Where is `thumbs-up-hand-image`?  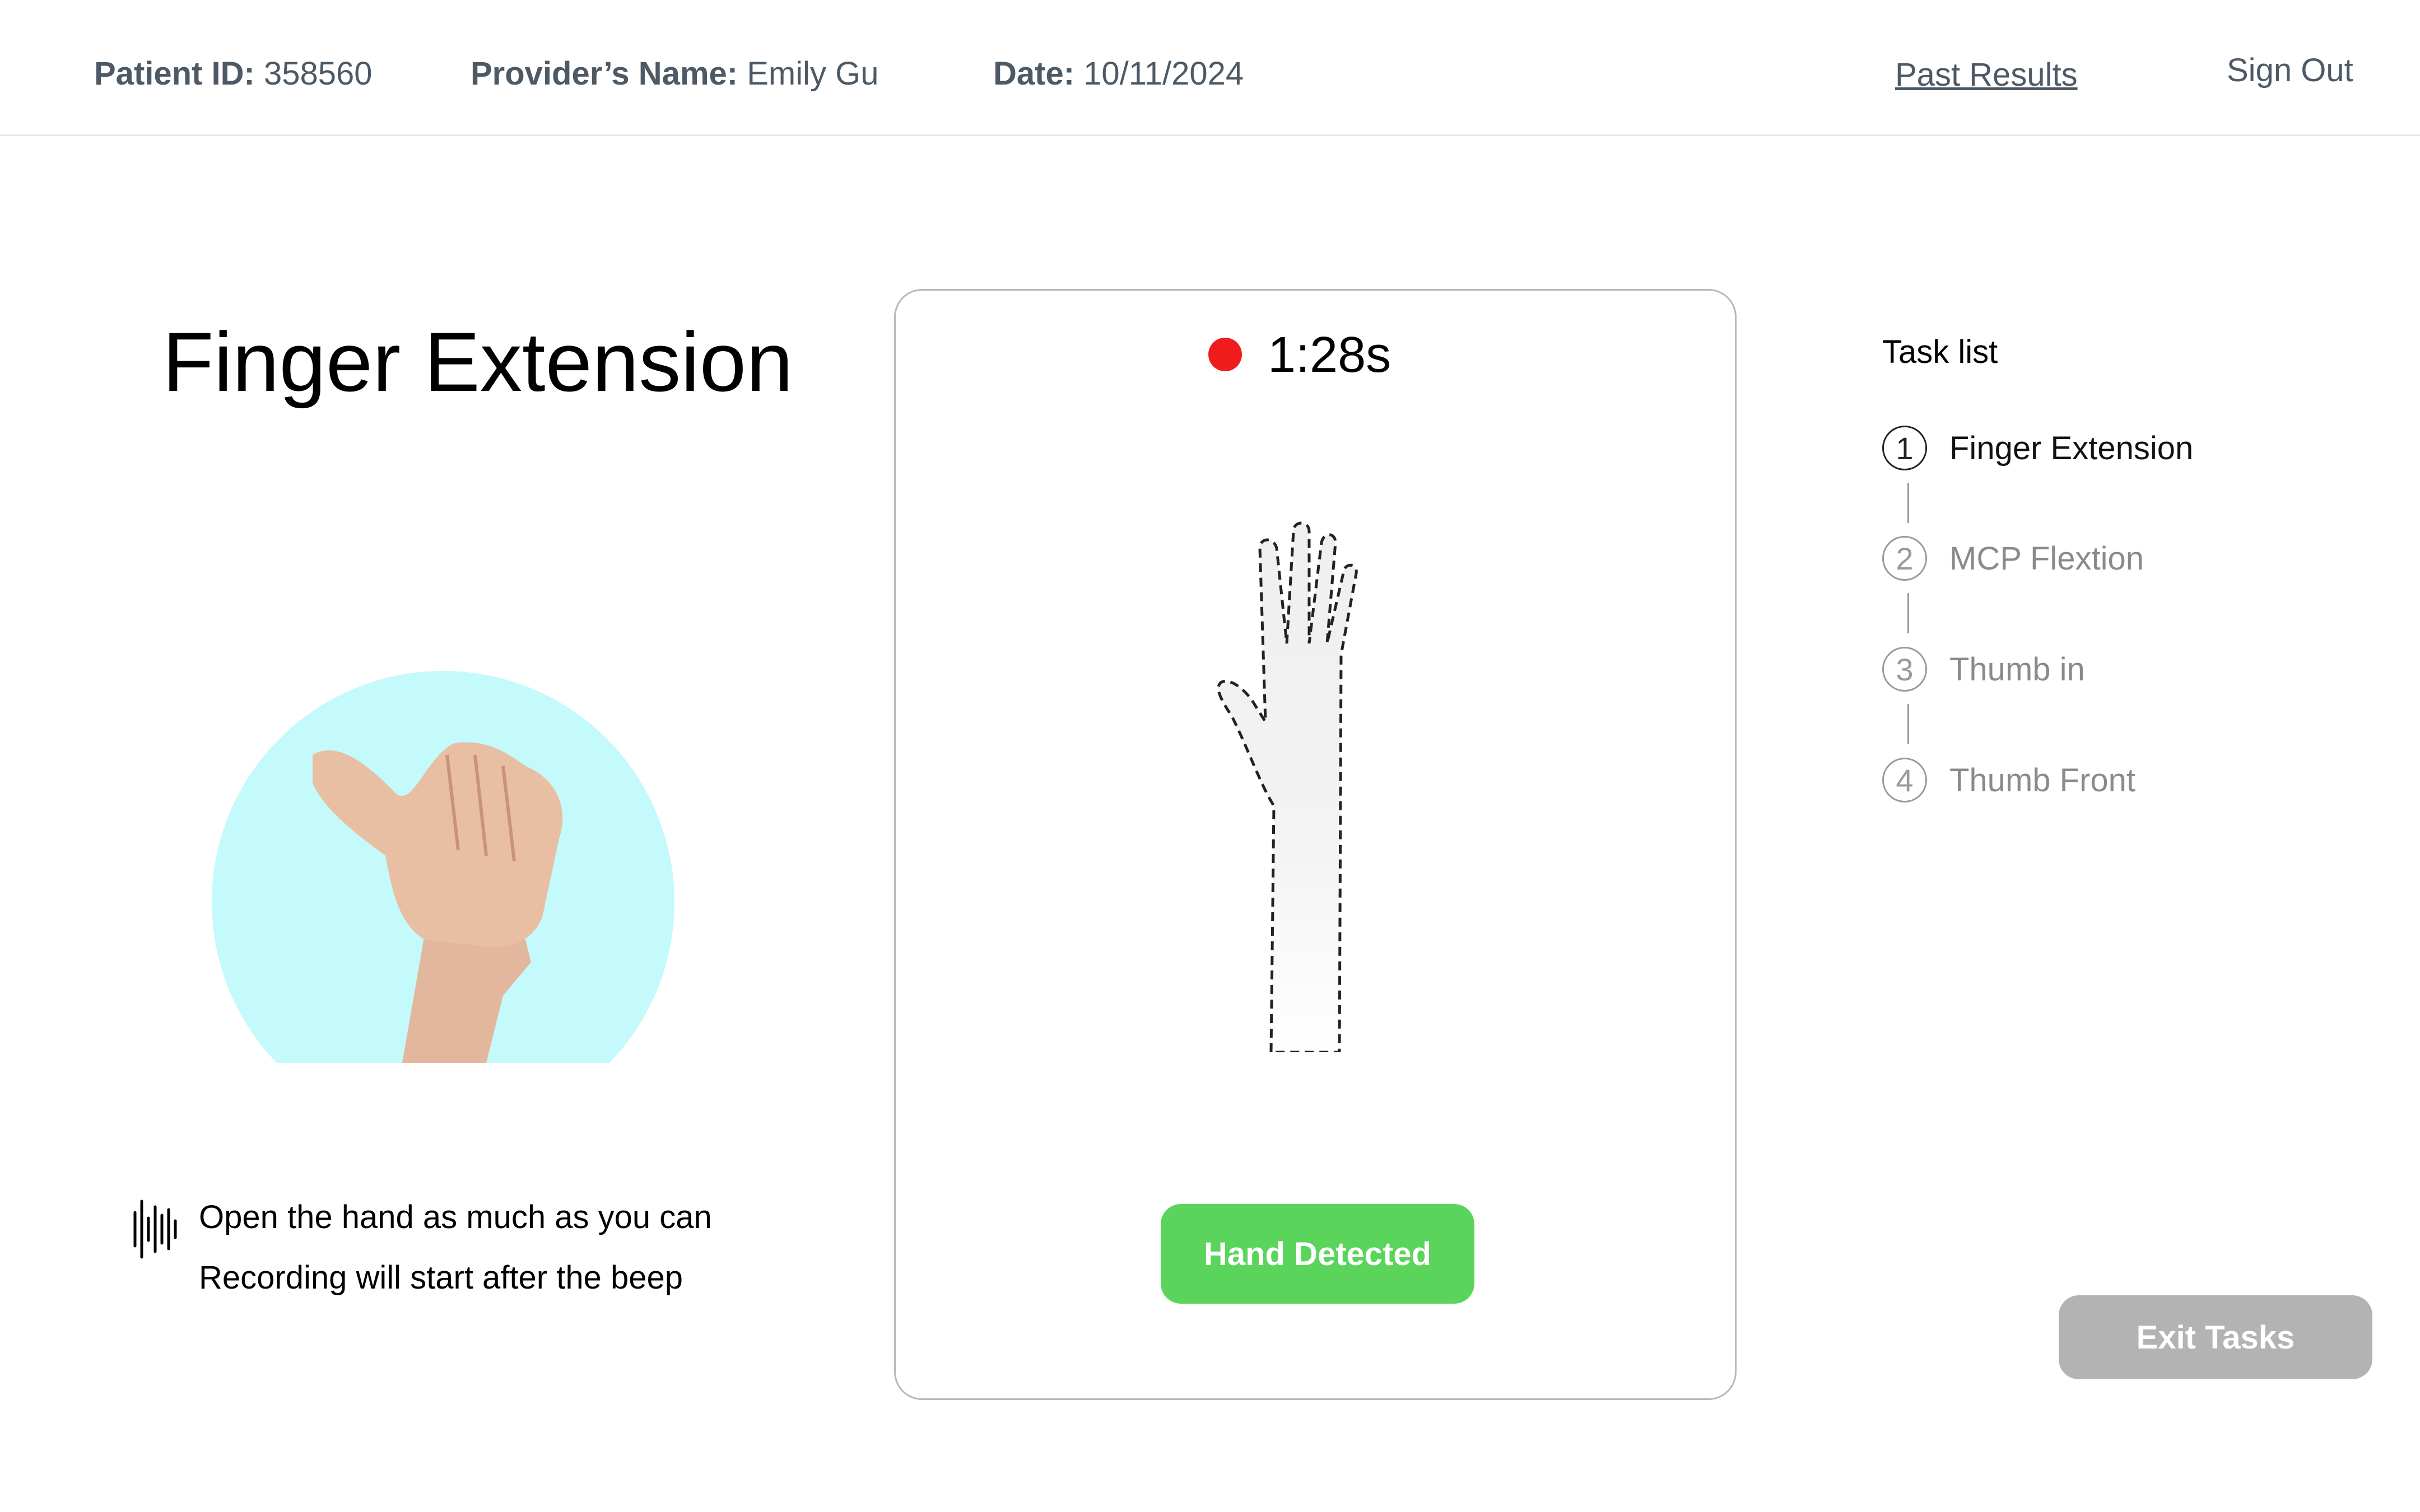 thumbs-up-hand-image is located at coordinates (443, 867).